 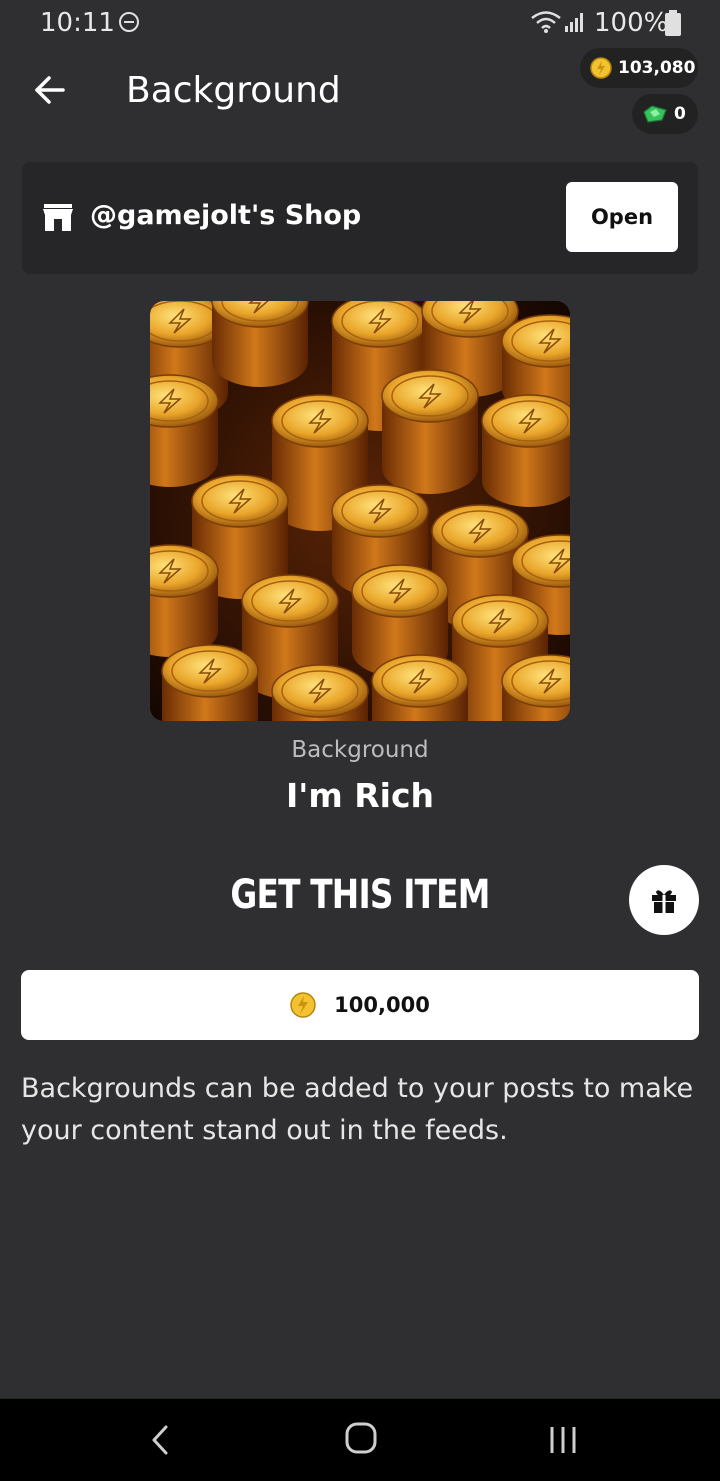 What do you see at coordinates (655, 114) in the screenshot?
I see `gem-icon` at bounding box center [655, 114].